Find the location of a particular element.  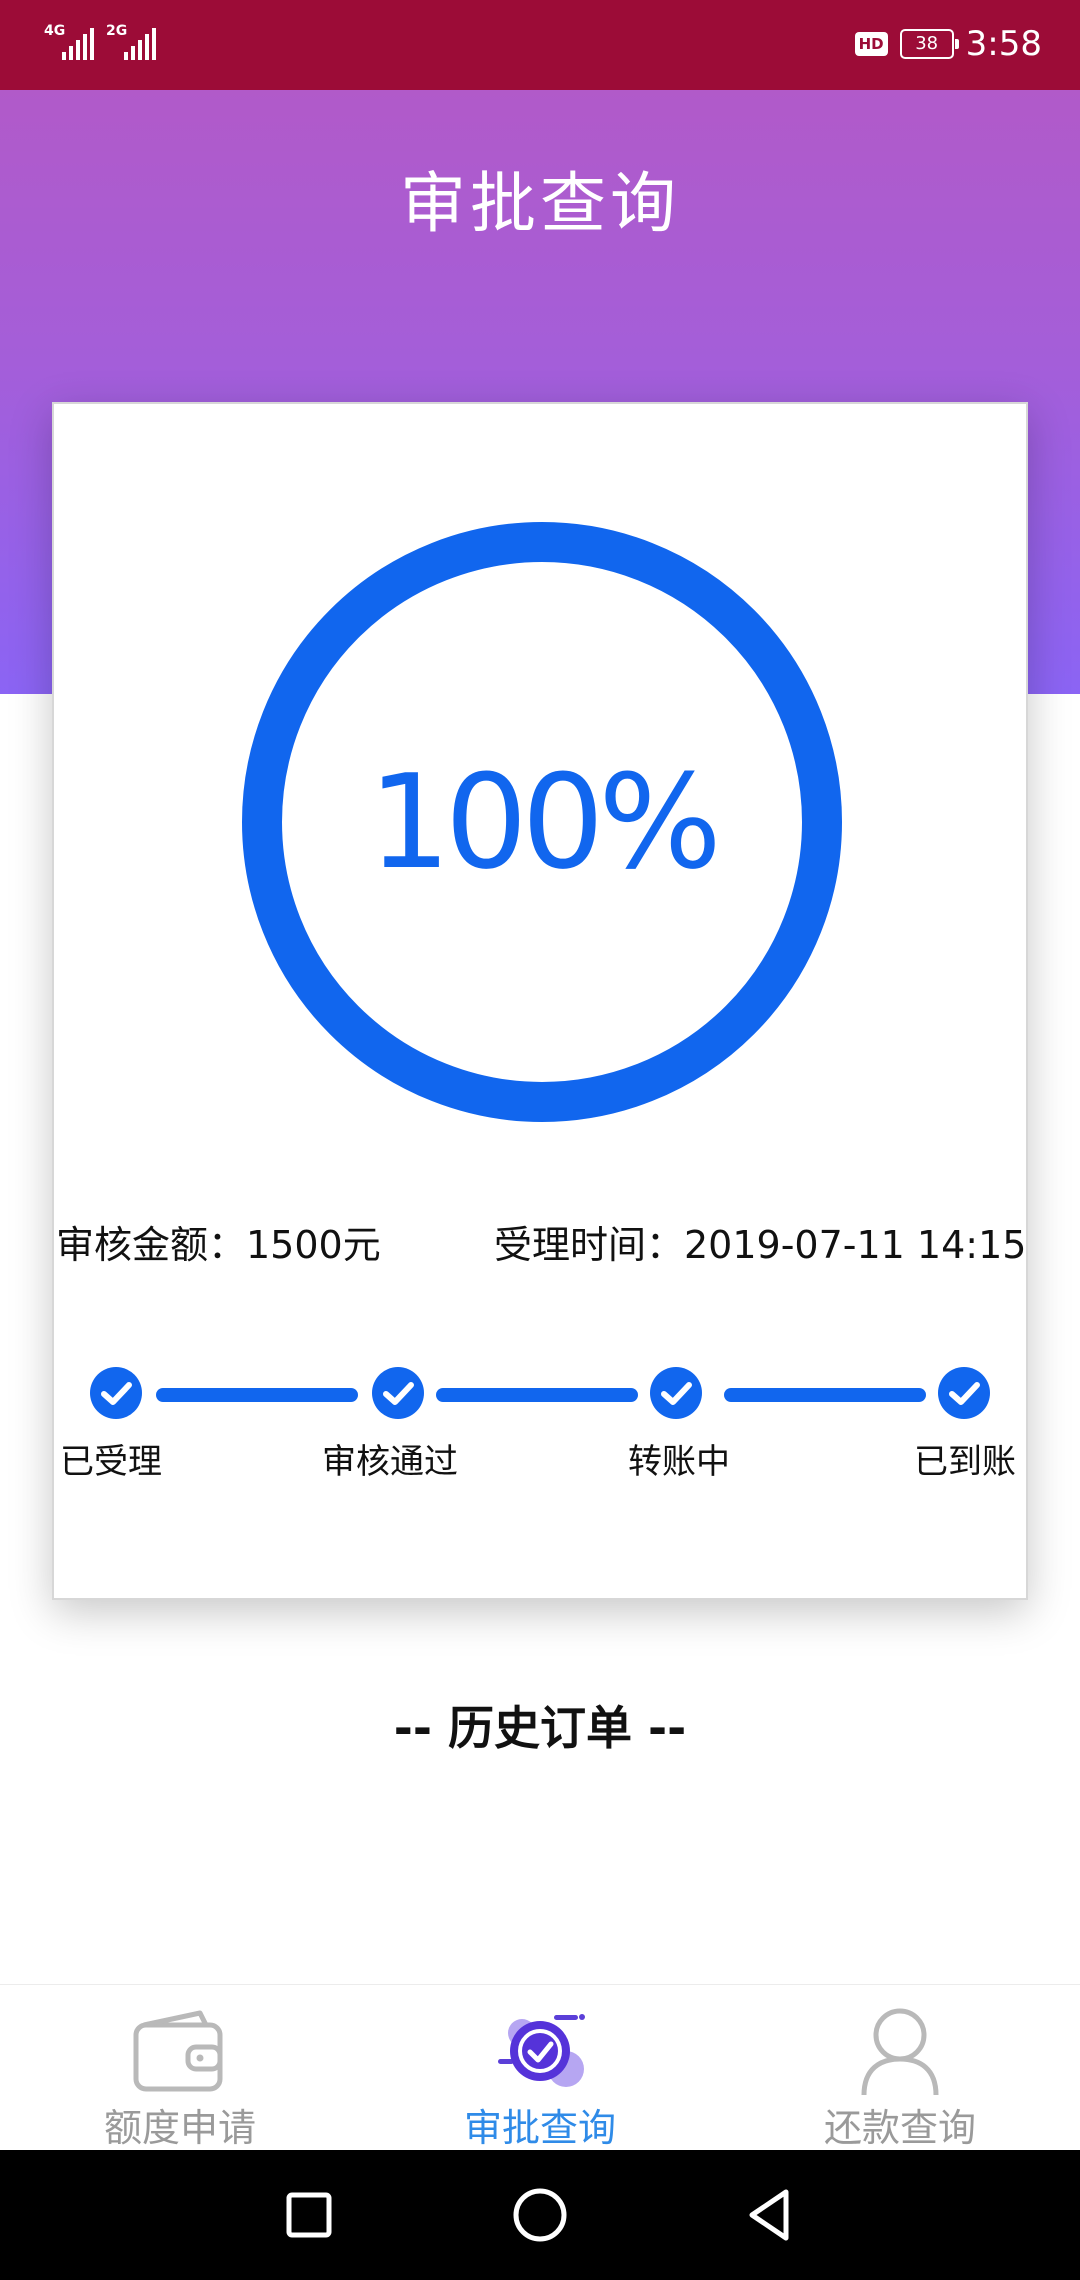

tab-repayment-query: 还款查询 is located at coordinates (900, 2068).